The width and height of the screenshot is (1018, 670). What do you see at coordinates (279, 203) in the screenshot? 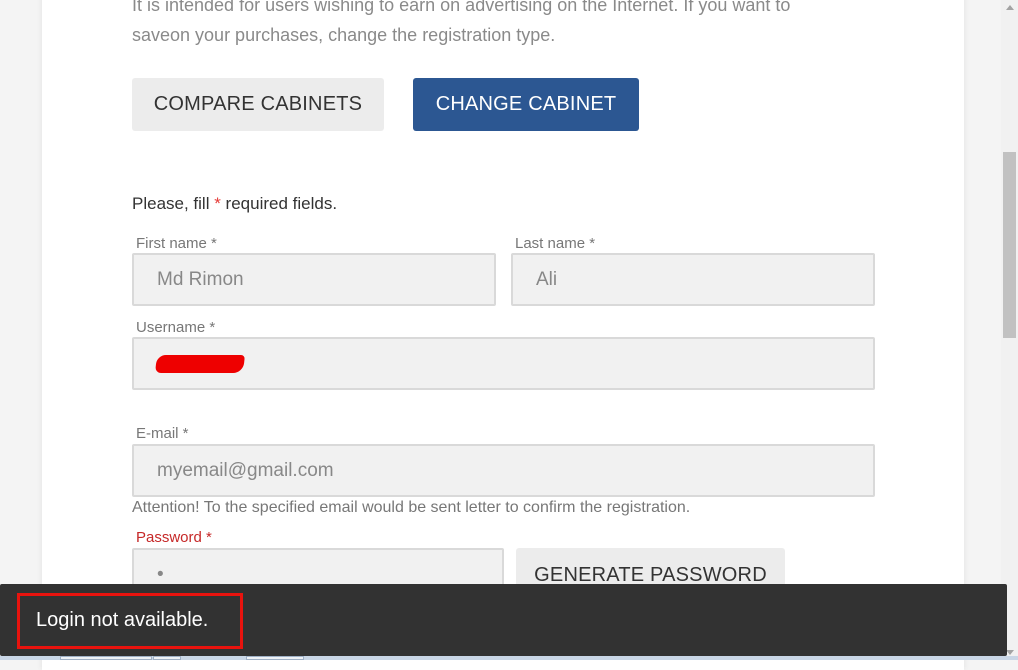
I see `required-note-suffix: required fields.` at bounding box center [279, 203].